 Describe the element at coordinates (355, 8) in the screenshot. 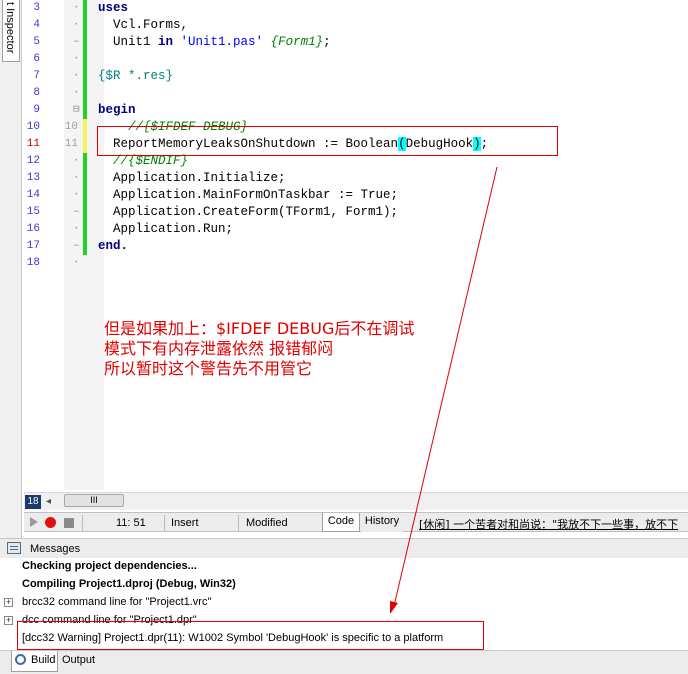

I see `code-line: 3 · uses` at that location.